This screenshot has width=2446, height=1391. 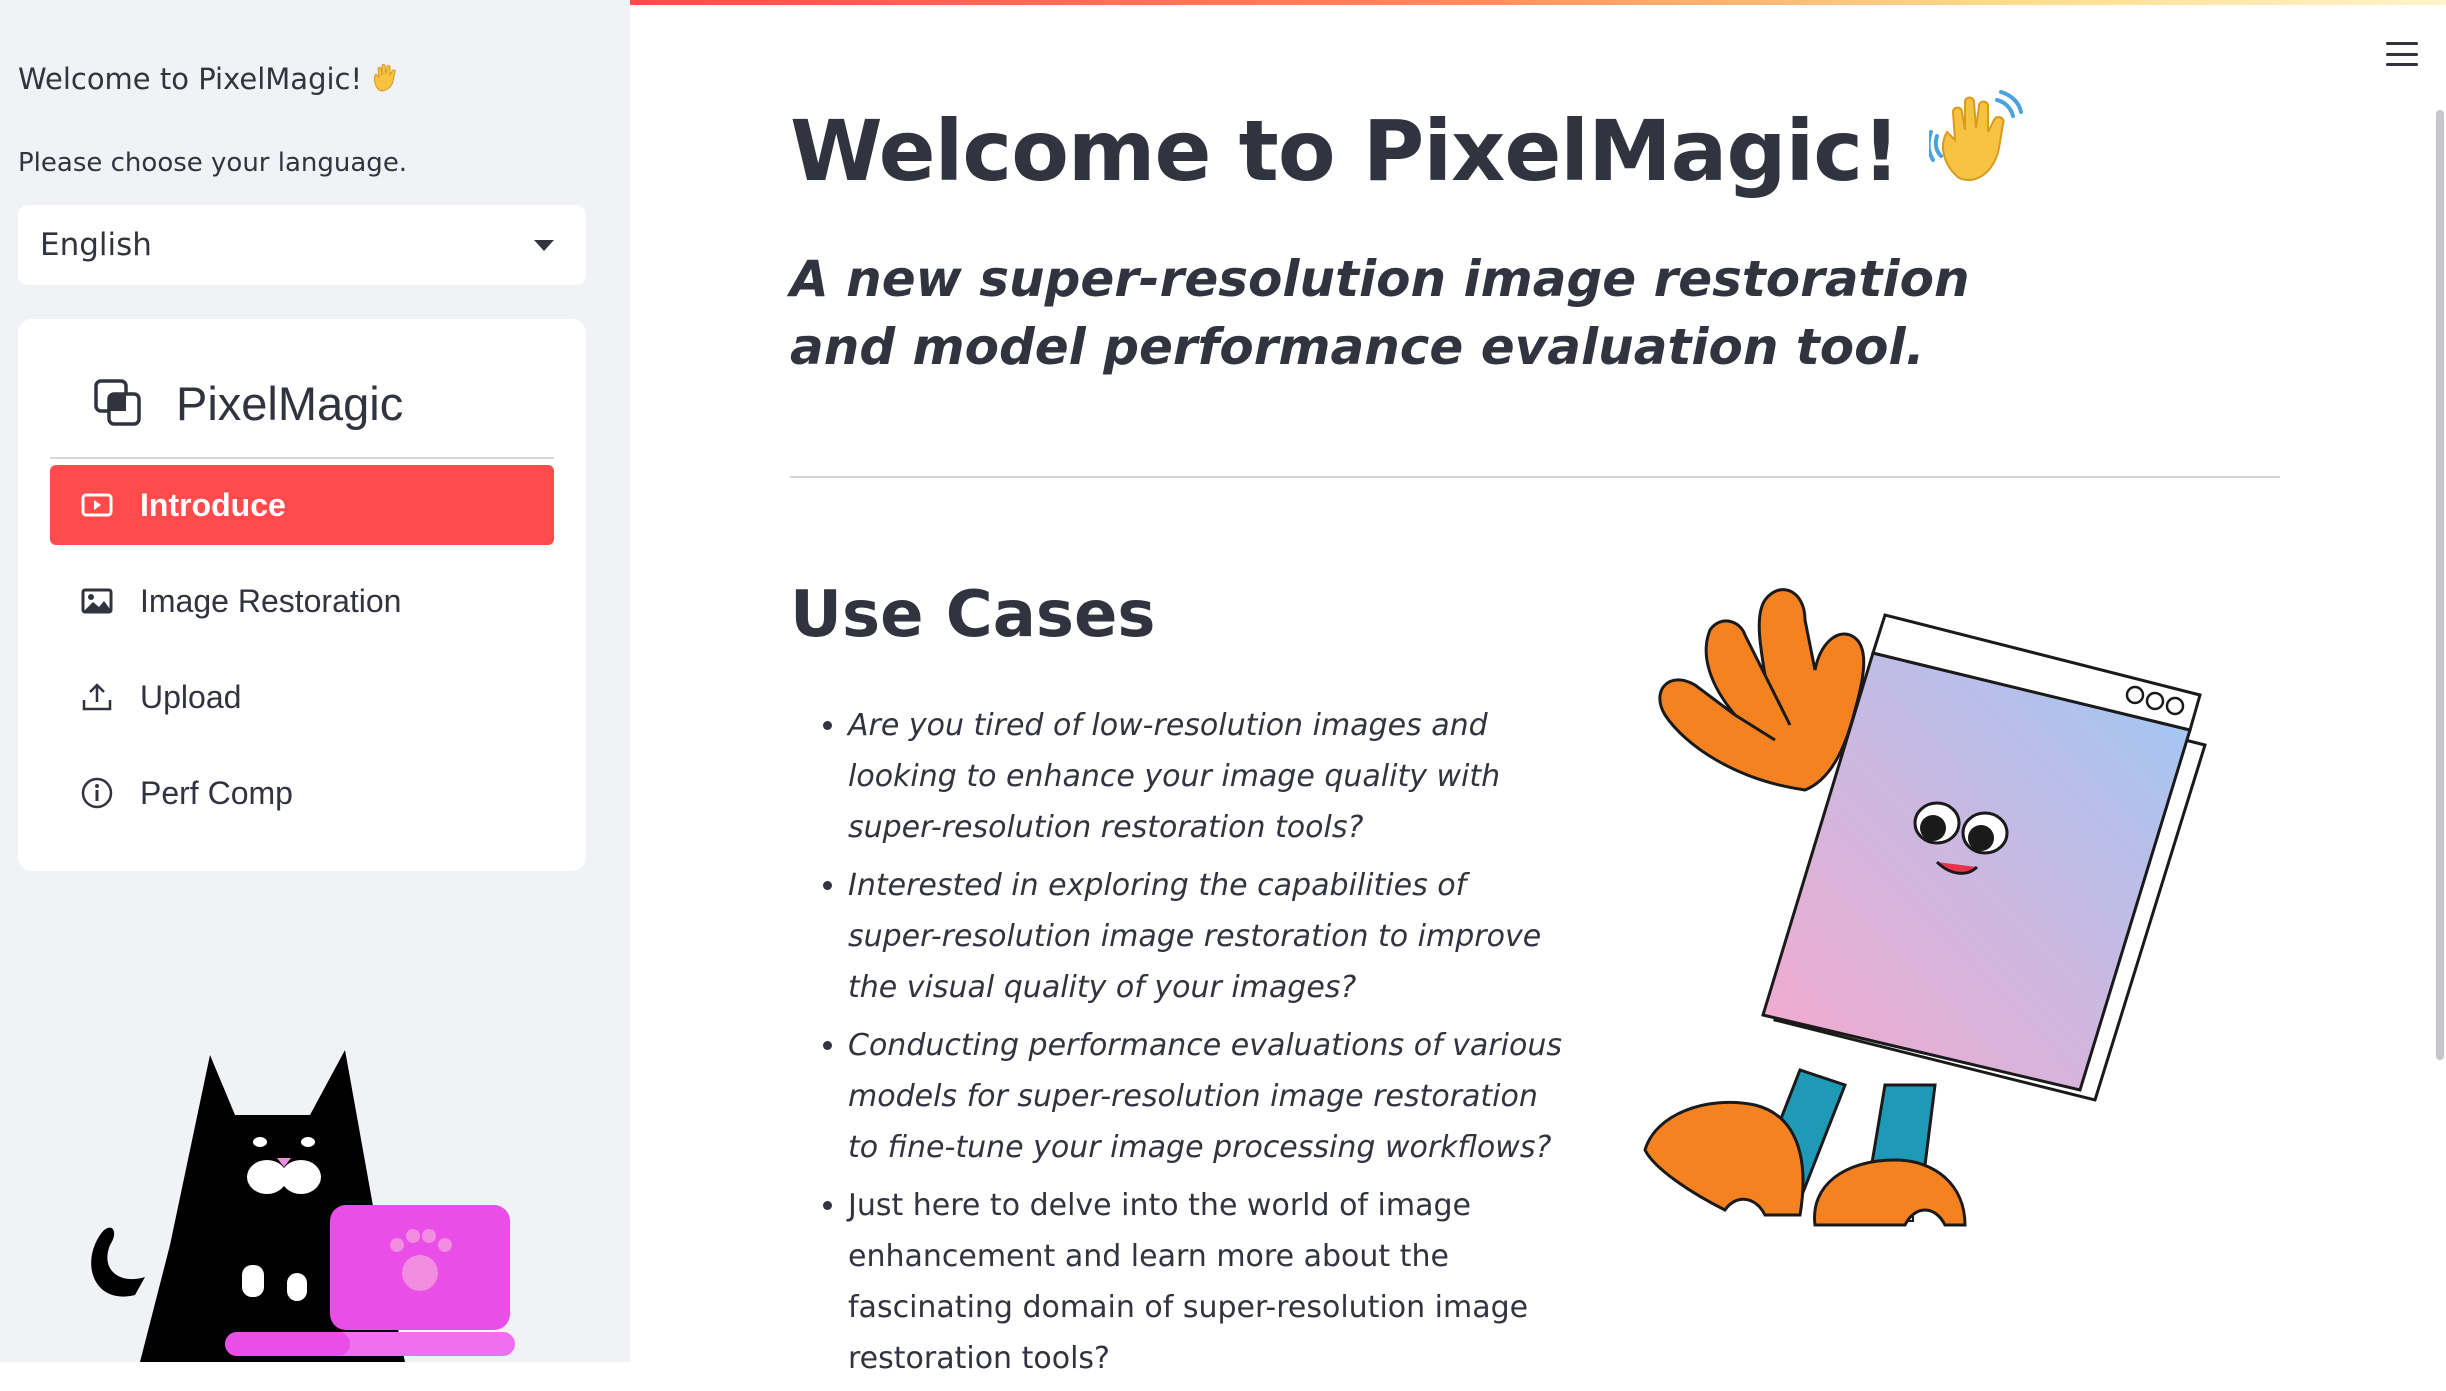 What do you see at coordinates (290, 403) in the screenshot?
I see `nav-menu-title: PixelMagic` at bounding box center [290, 403].